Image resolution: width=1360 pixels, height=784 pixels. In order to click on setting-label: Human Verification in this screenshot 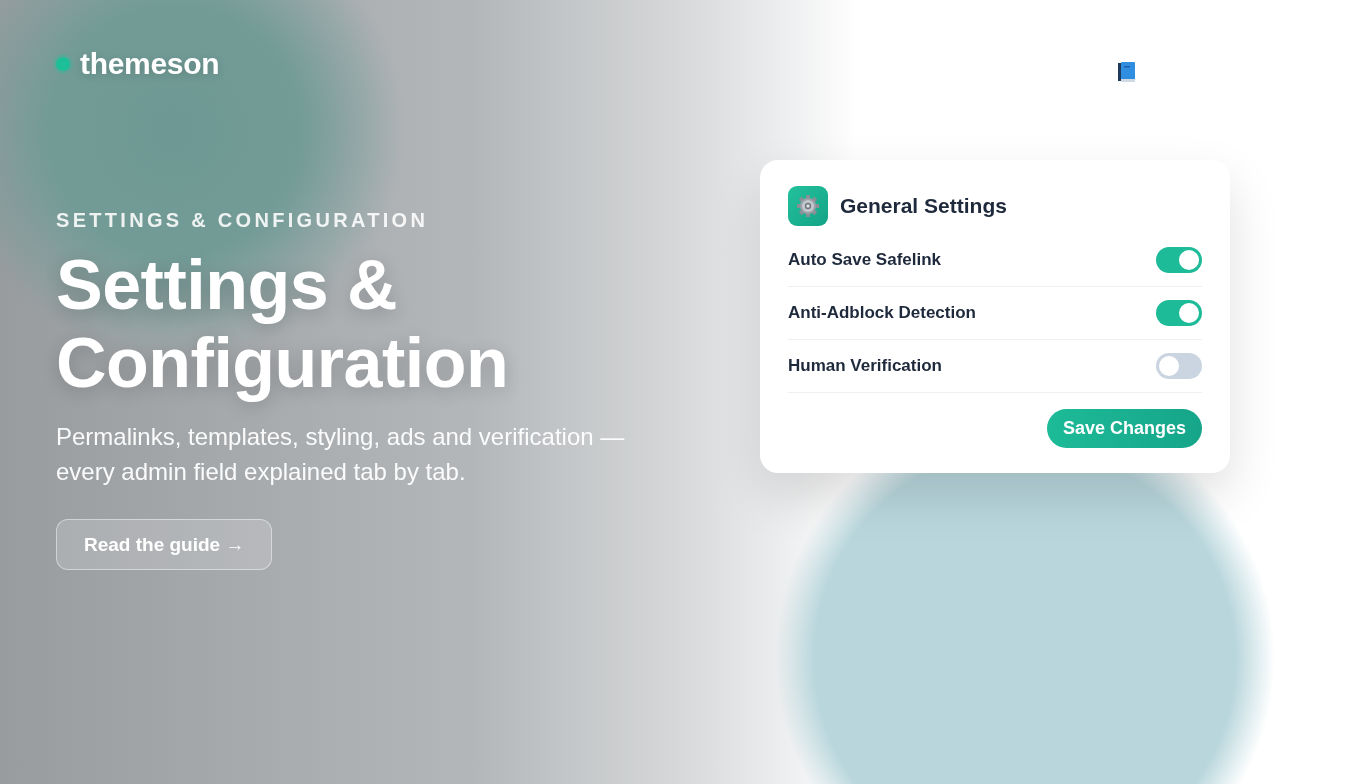, I will do `click(865, 366)`.